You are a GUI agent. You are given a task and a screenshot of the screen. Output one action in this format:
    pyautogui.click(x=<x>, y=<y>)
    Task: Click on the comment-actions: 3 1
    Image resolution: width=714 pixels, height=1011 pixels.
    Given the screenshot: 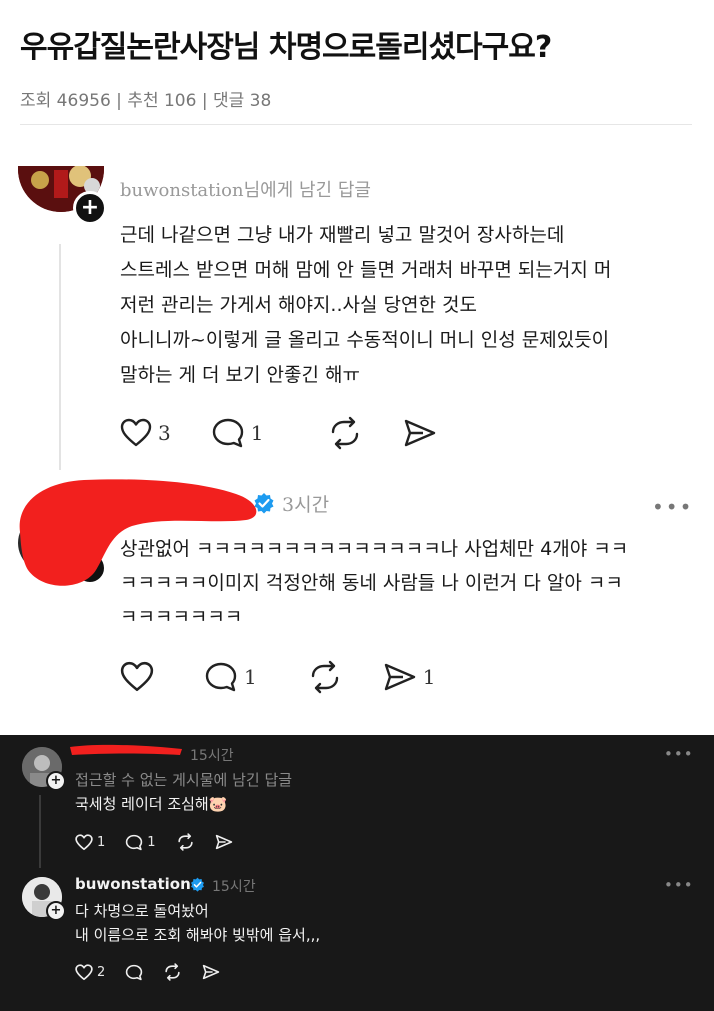 What is the action you would take?
    pyautogui.click(x=298, y=433)
    